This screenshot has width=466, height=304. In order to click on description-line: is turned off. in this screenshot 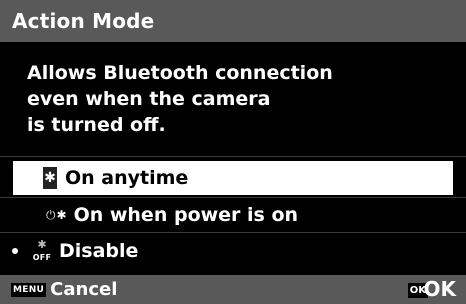, I will do `click(96, 125)`.